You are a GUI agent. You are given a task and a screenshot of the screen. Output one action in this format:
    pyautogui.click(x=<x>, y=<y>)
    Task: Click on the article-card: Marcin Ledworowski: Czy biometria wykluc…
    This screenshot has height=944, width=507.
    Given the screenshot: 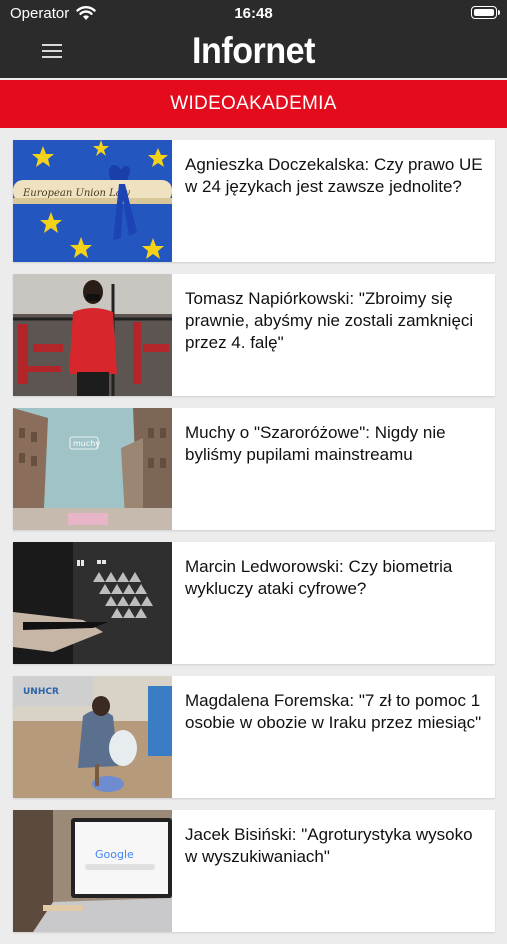 What is the action you would take?
    pyautogui.click(x=254, y=603)
    